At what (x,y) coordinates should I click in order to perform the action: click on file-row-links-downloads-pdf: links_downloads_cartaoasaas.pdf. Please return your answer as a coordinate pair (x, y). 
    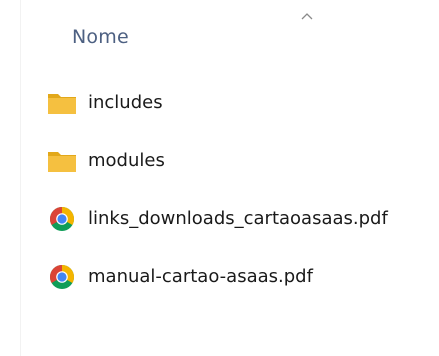
    Looking at the image, I should click on (239, 223).